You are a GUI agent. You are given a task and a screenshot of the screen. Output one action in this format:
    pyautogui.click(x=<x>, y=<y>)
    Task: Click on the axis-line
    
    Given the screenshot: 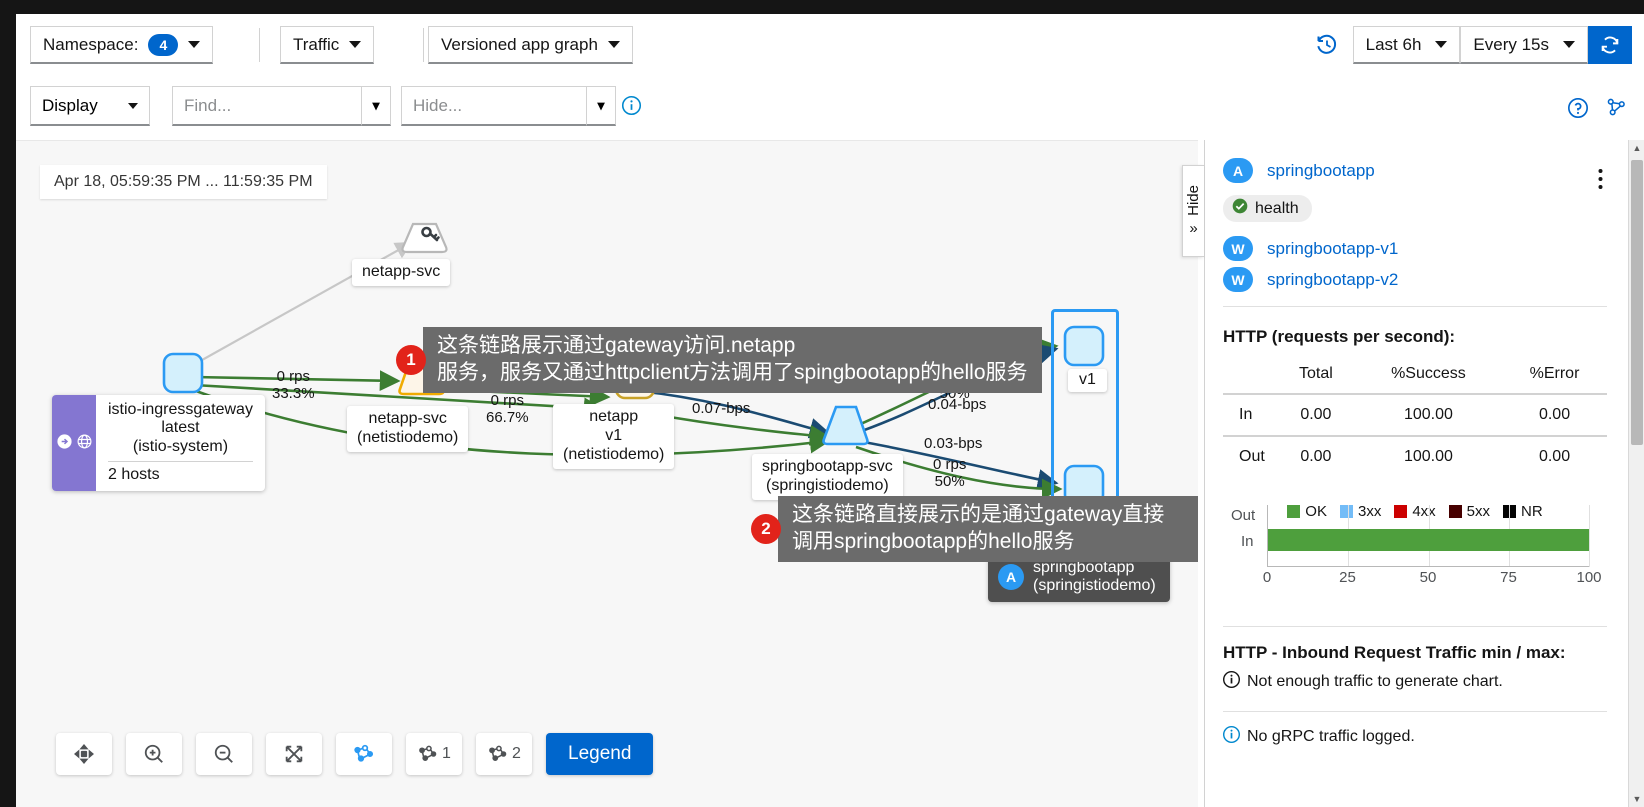 What is the action you would take?
    pyautogui.click(x=1428, y=566)
    